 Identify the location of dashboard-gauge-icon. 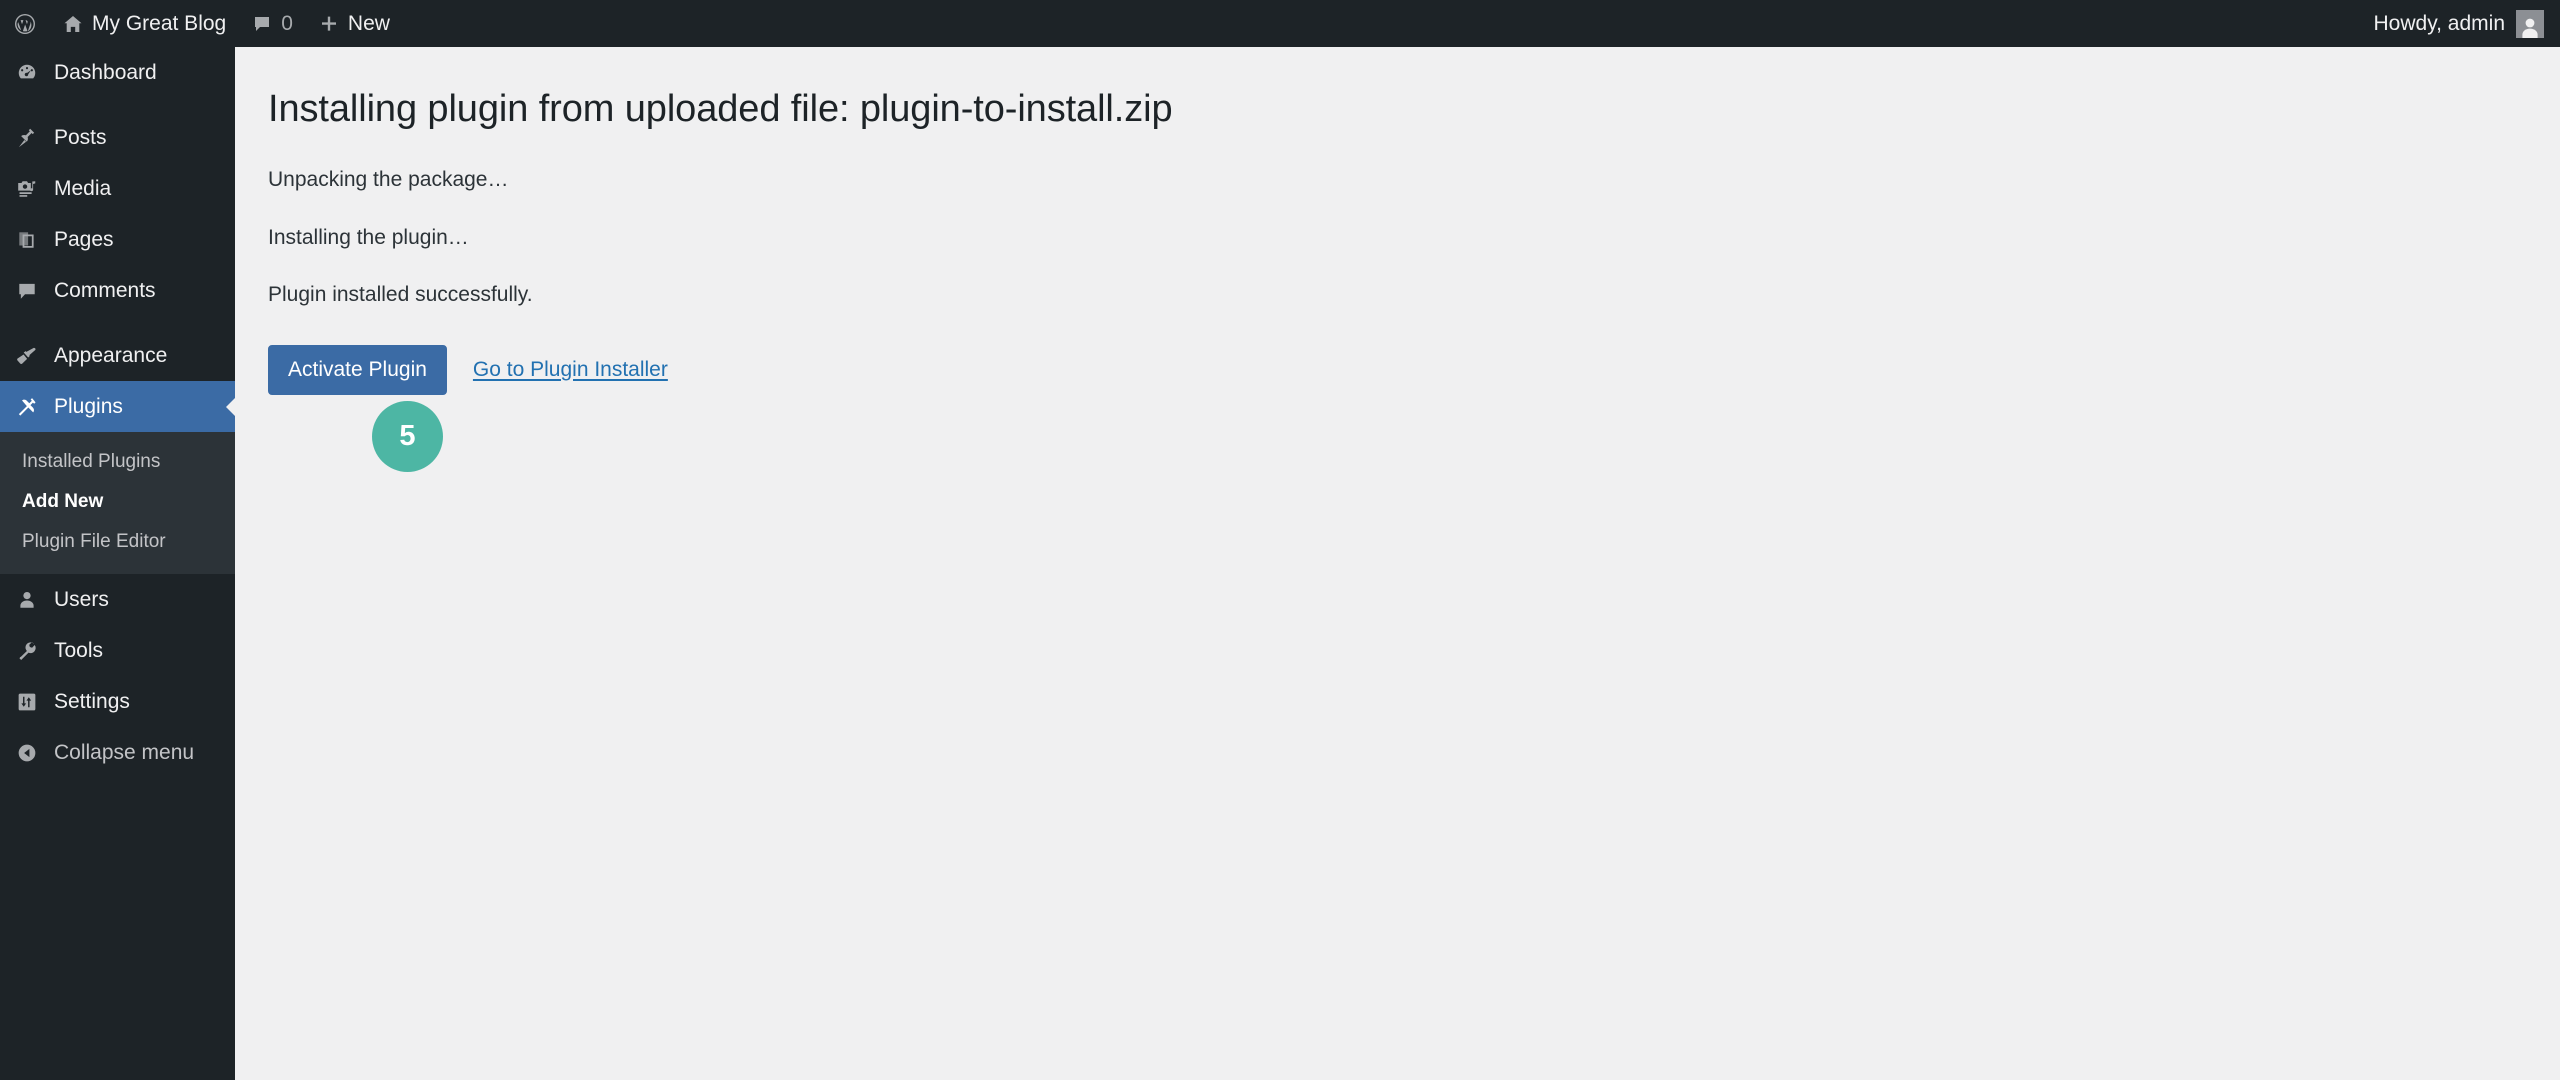
(27, 73).